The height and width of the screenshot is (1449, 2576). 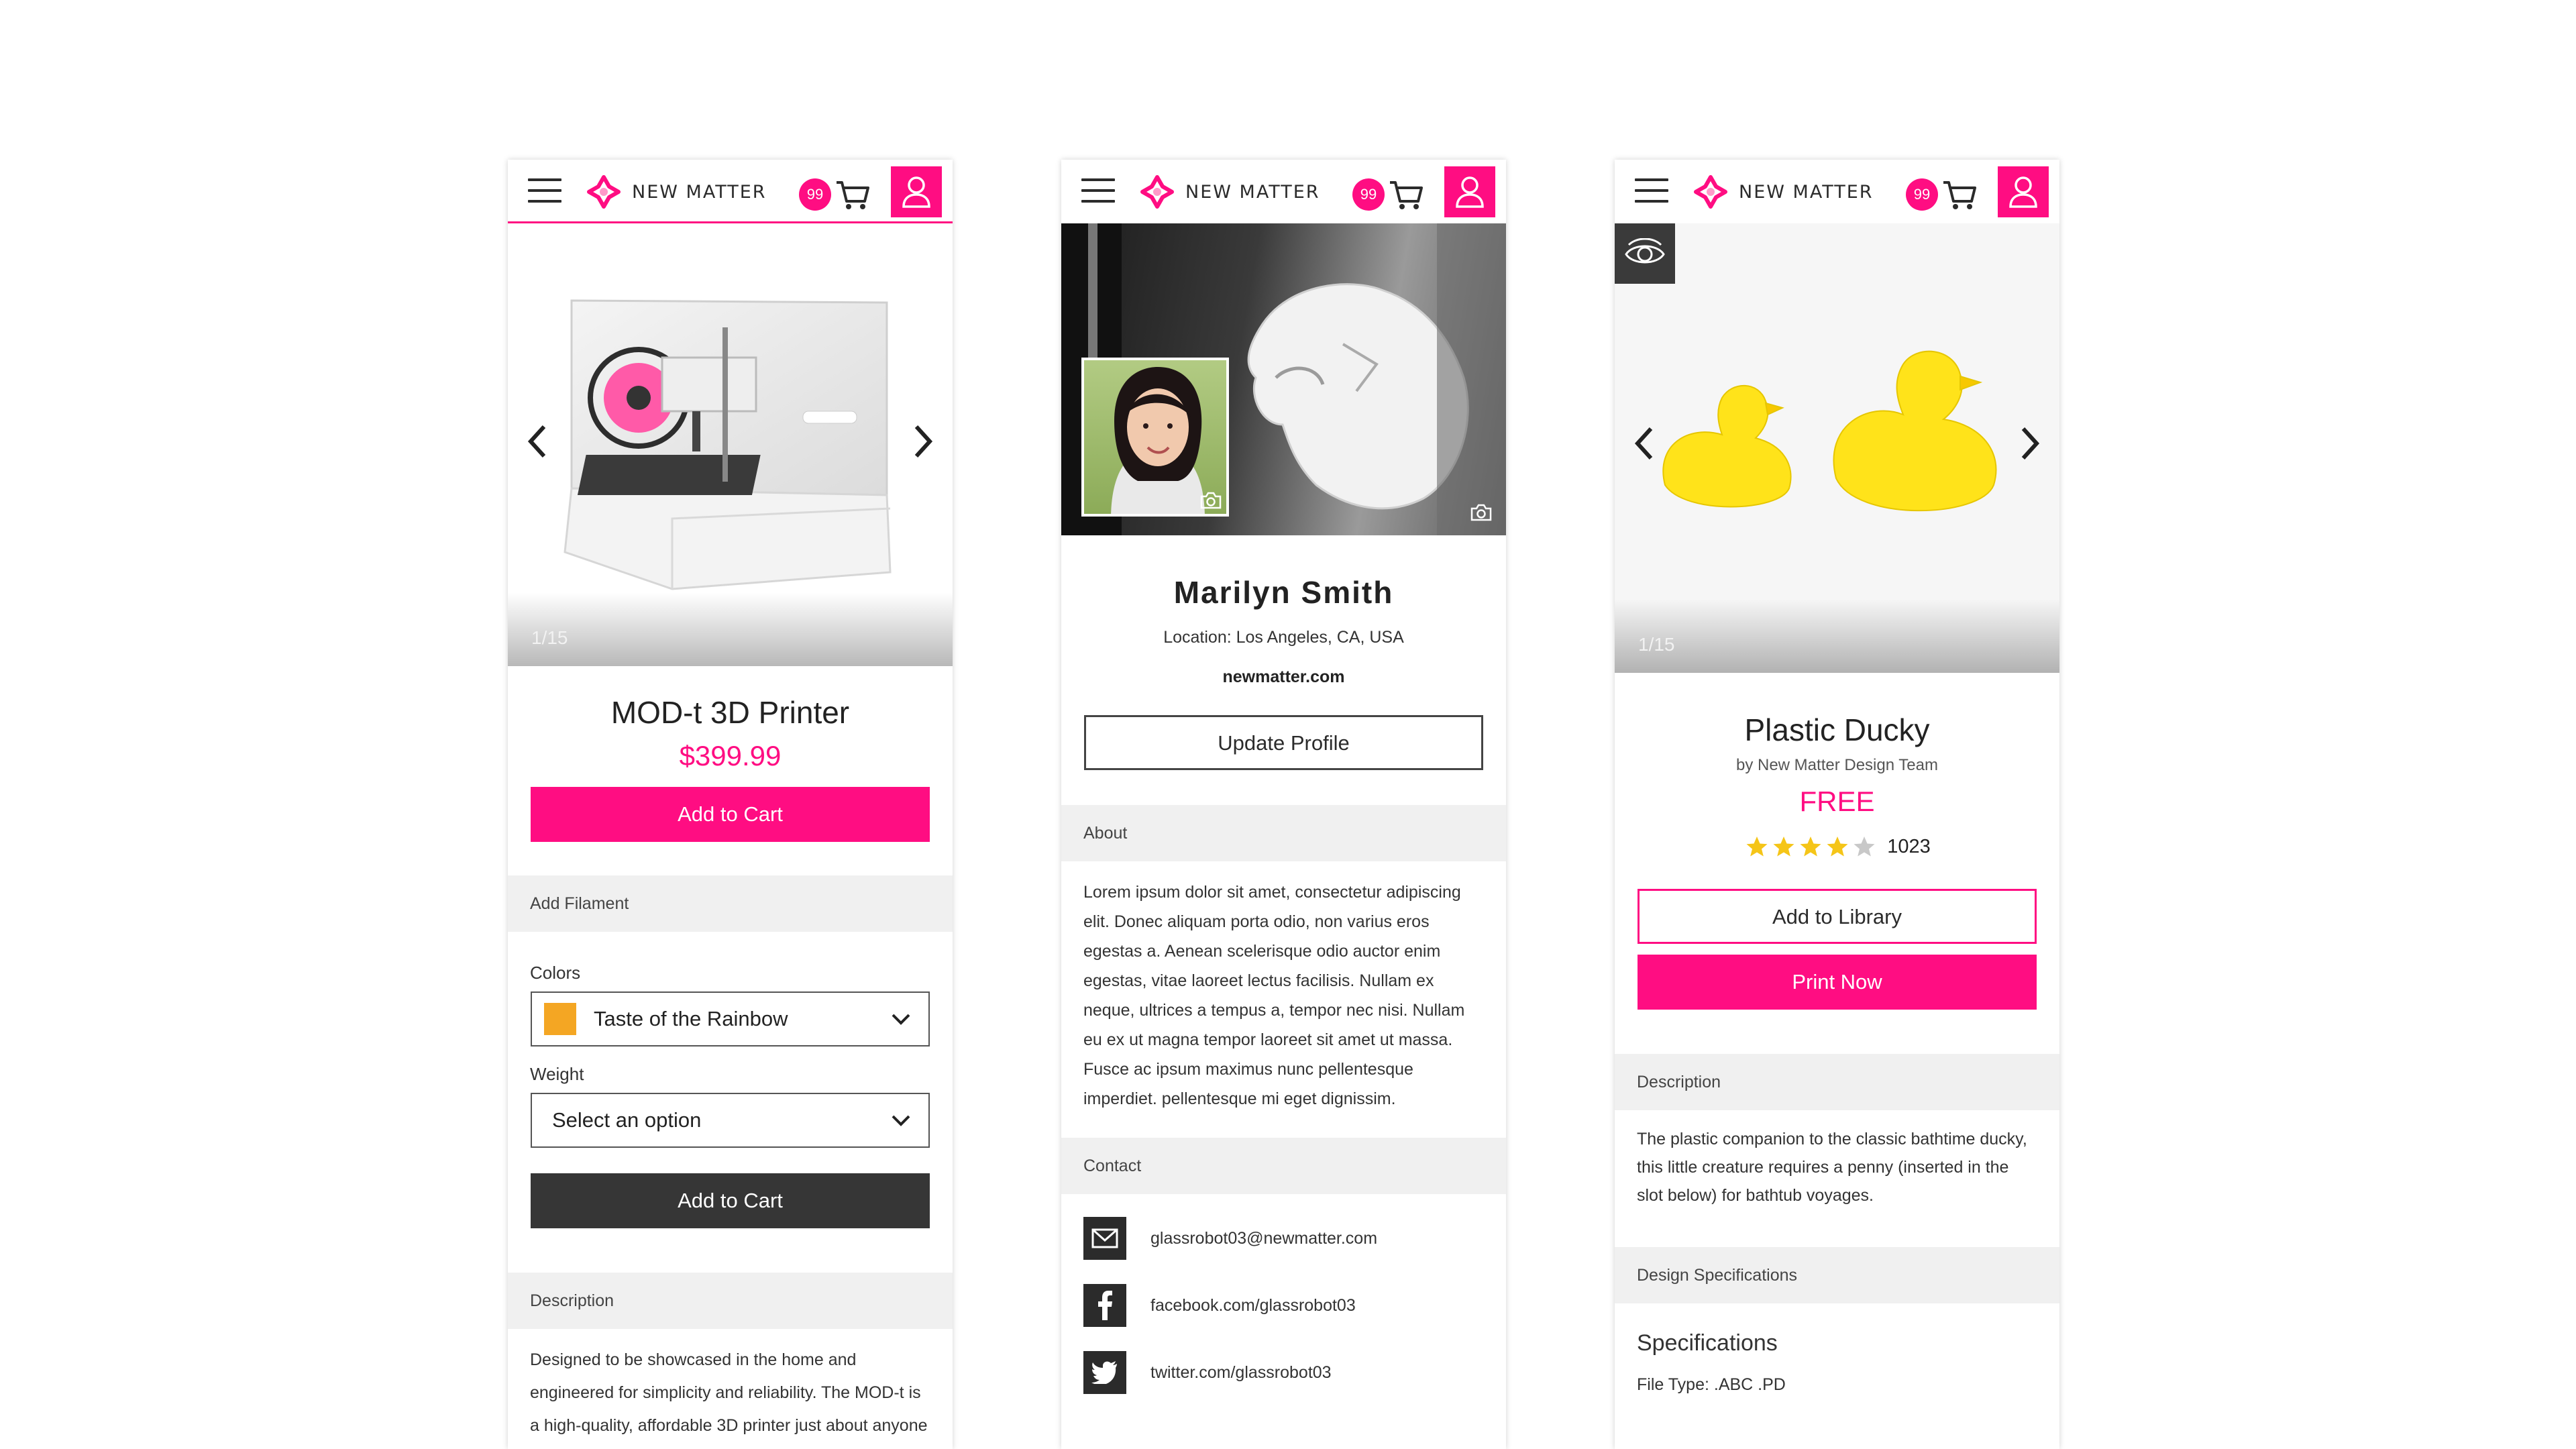 I want to click on weight-select: Select an option, so click(x=730, y=1120).